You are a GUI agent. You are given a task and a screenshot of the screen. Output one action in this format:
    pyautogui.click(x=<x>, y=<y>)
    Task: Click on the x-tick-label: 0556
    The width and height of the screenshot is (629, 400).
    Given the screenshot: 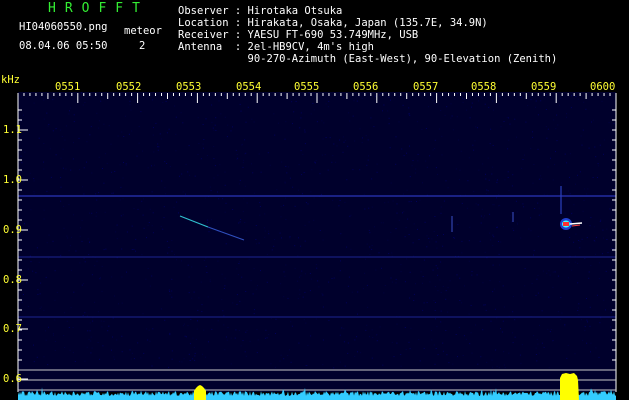 What is the action you would take?
    pyautogui.click(x=366, y=87)
    